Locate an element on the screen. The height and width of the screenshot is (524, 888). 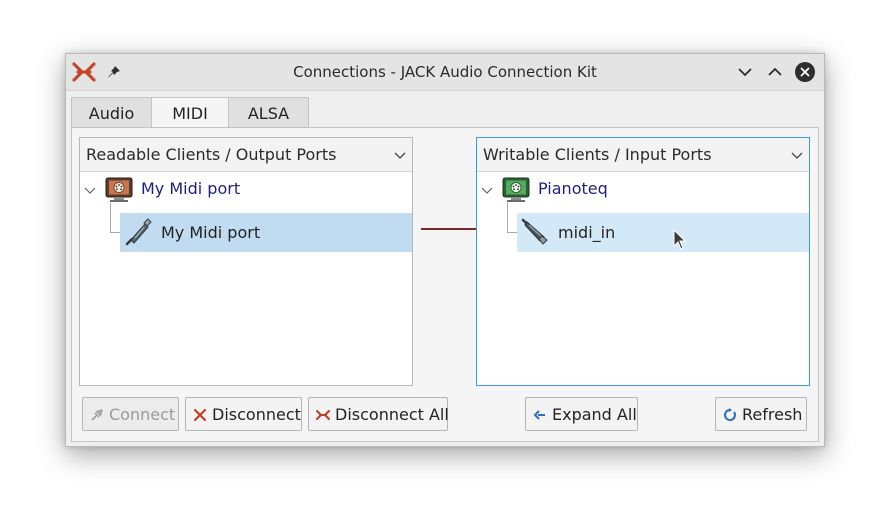
readable-panel-header: Readable Clients / Output Ports is located at coordinates (246, 155).